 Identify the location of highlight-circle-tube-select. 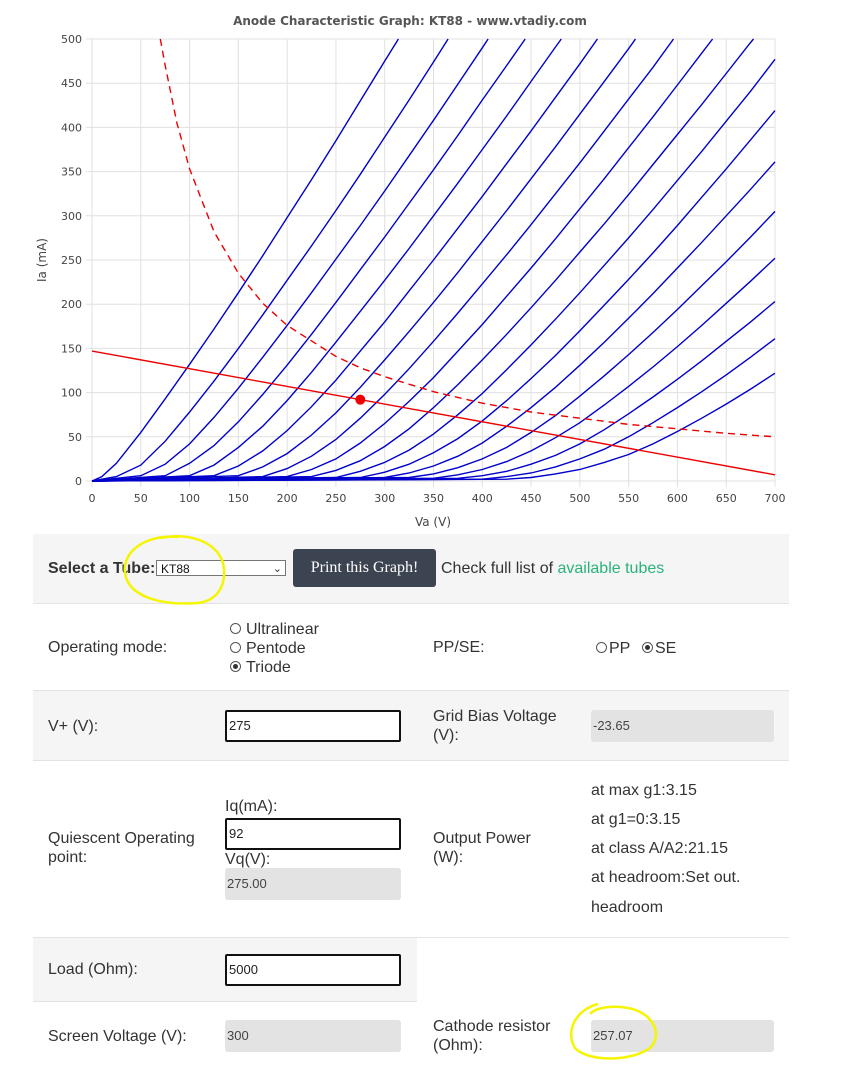
(174, 570).